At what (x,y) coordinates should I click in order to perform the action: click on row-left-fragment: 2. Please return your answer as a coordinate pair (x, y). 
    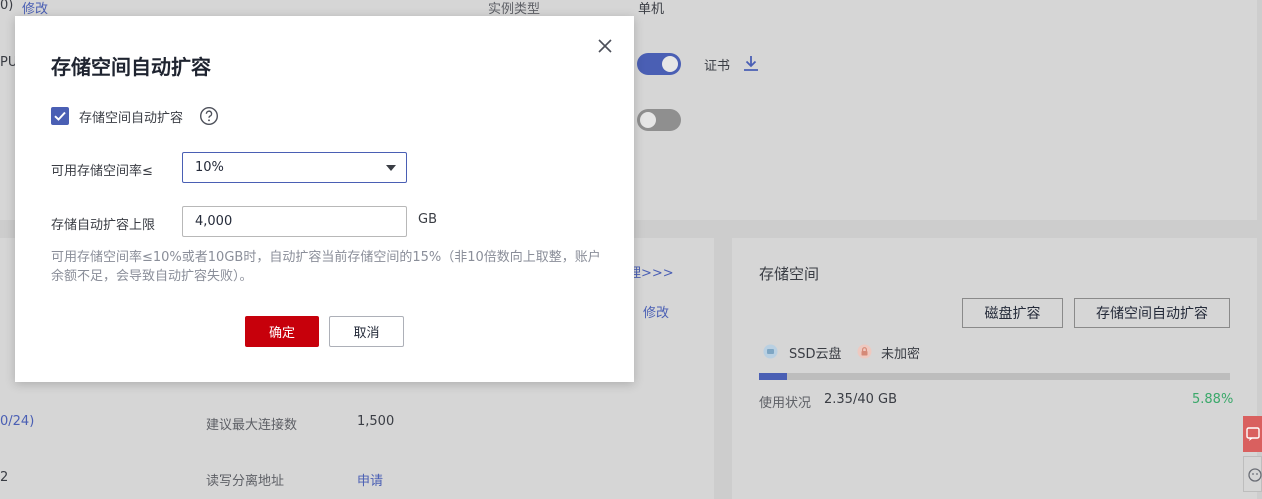
    Looking at the image, I should click on (4, 477).